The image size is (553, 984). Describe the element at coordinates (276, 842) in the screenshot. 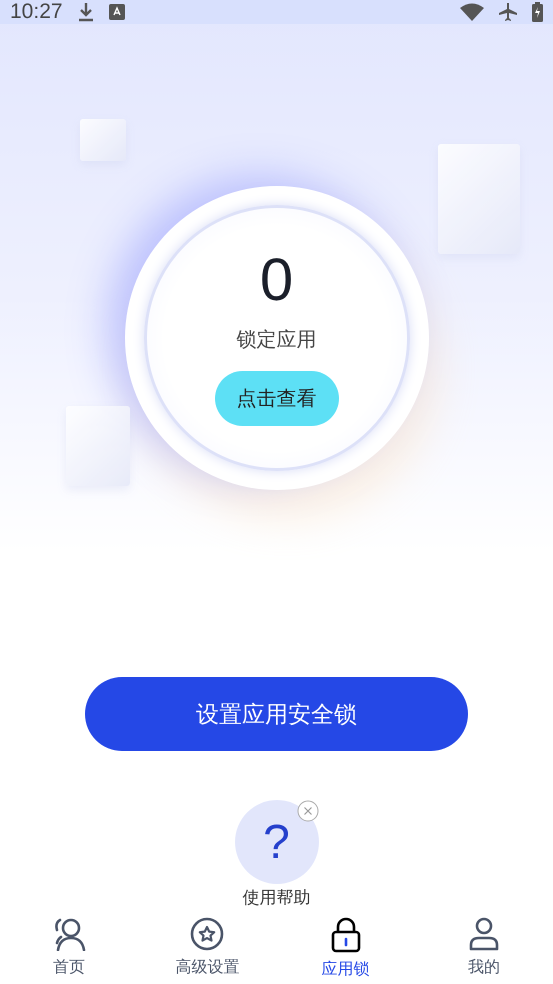

I see `help-button: ?` at that location.